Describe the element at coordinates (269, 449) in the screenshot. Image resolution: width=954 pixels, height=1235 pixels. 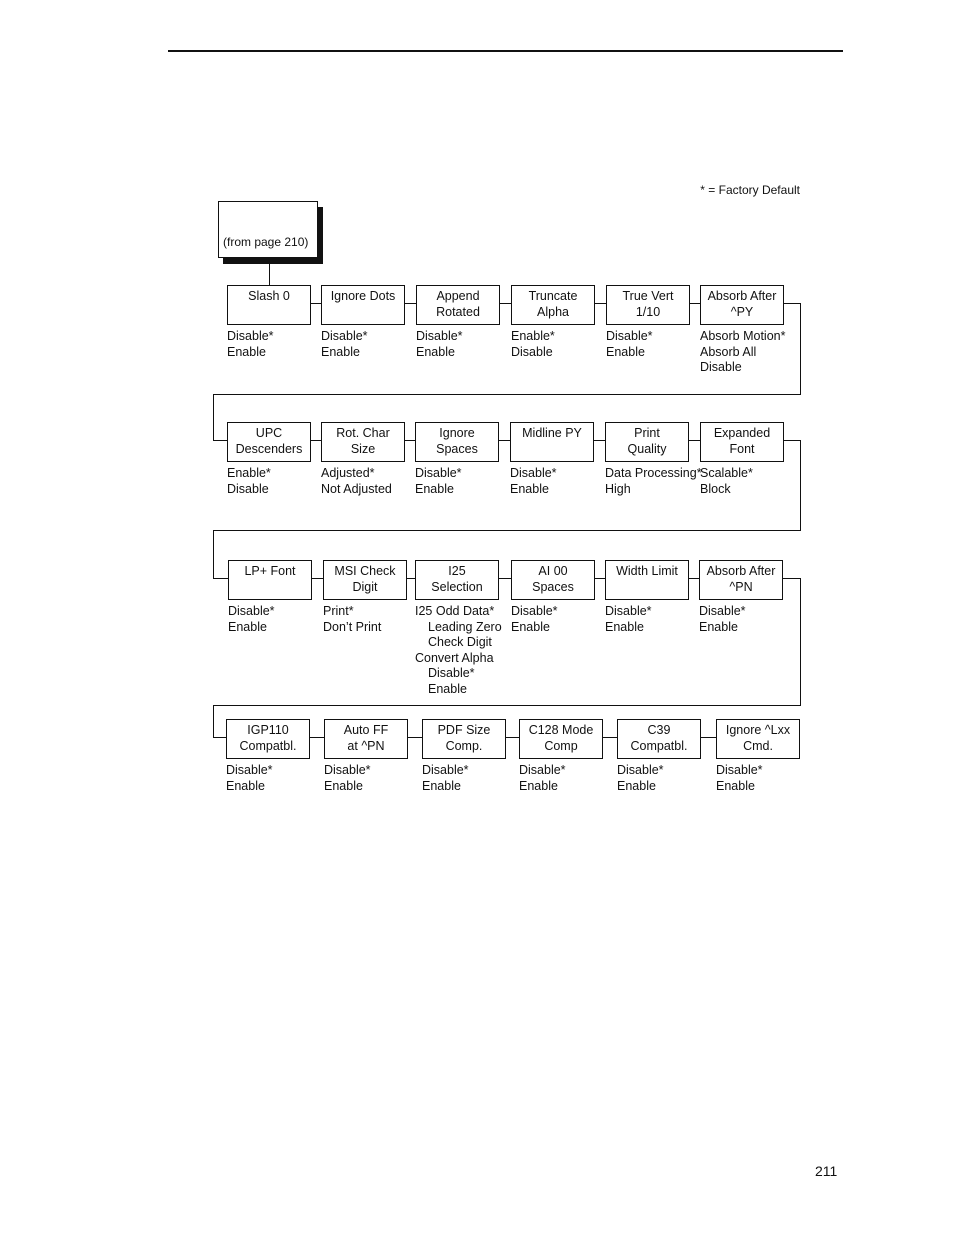
I see `menu-box-label: Descenders` at that location.